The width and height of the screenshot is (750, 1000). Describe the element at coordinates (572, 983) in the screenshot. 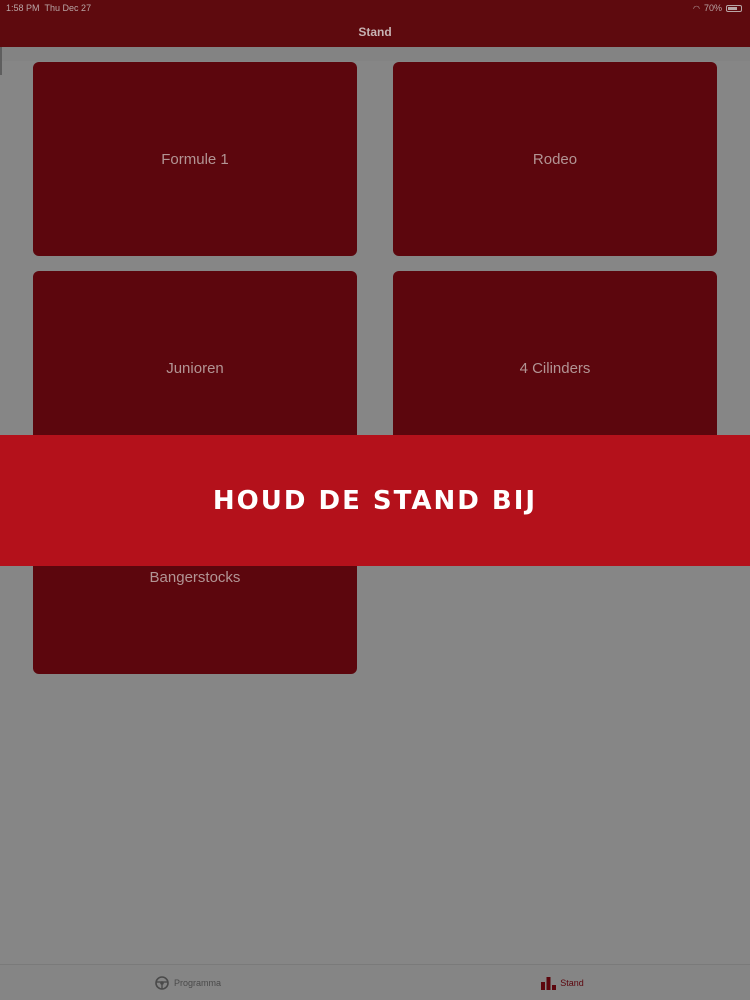

I see `tab-label: Stand` at that location.